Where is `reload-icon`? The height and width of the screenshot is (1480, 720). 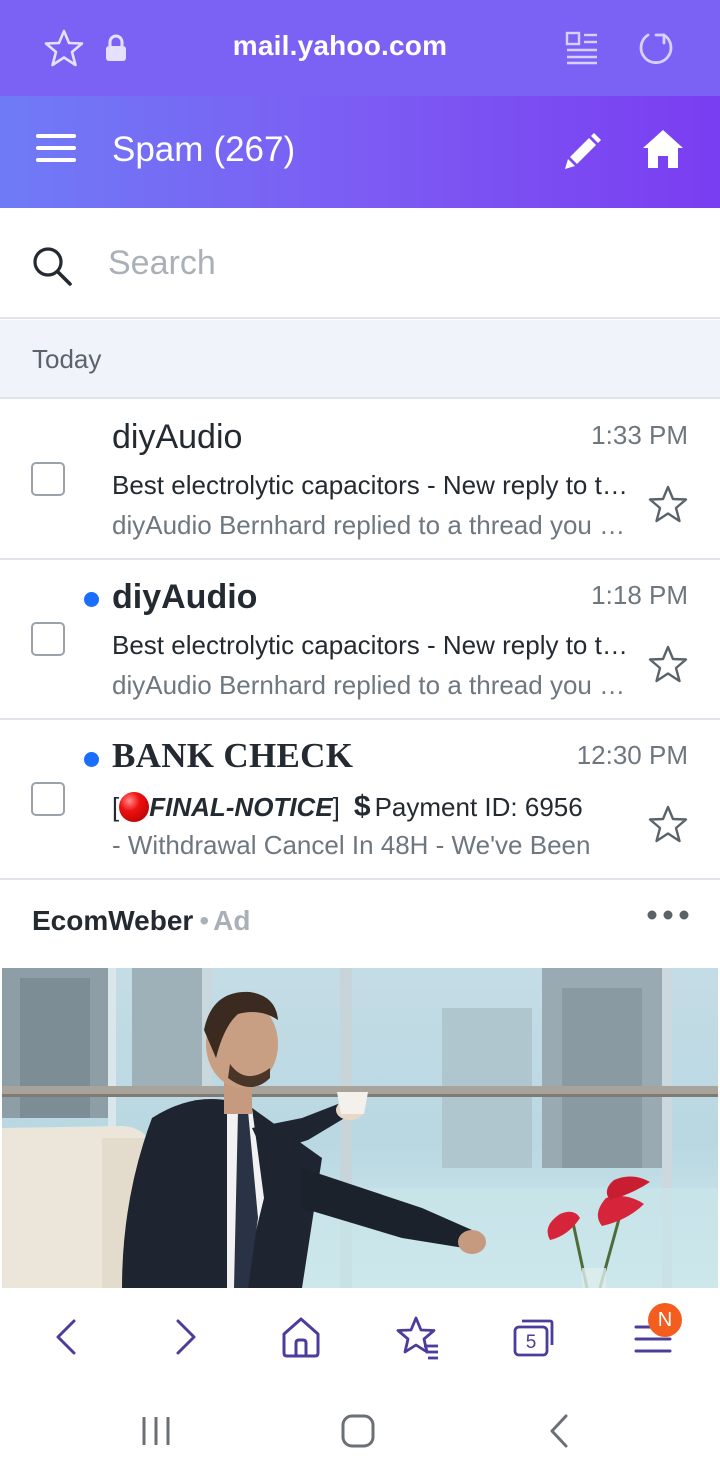
reload-icon is located at coordinates (656, 48).